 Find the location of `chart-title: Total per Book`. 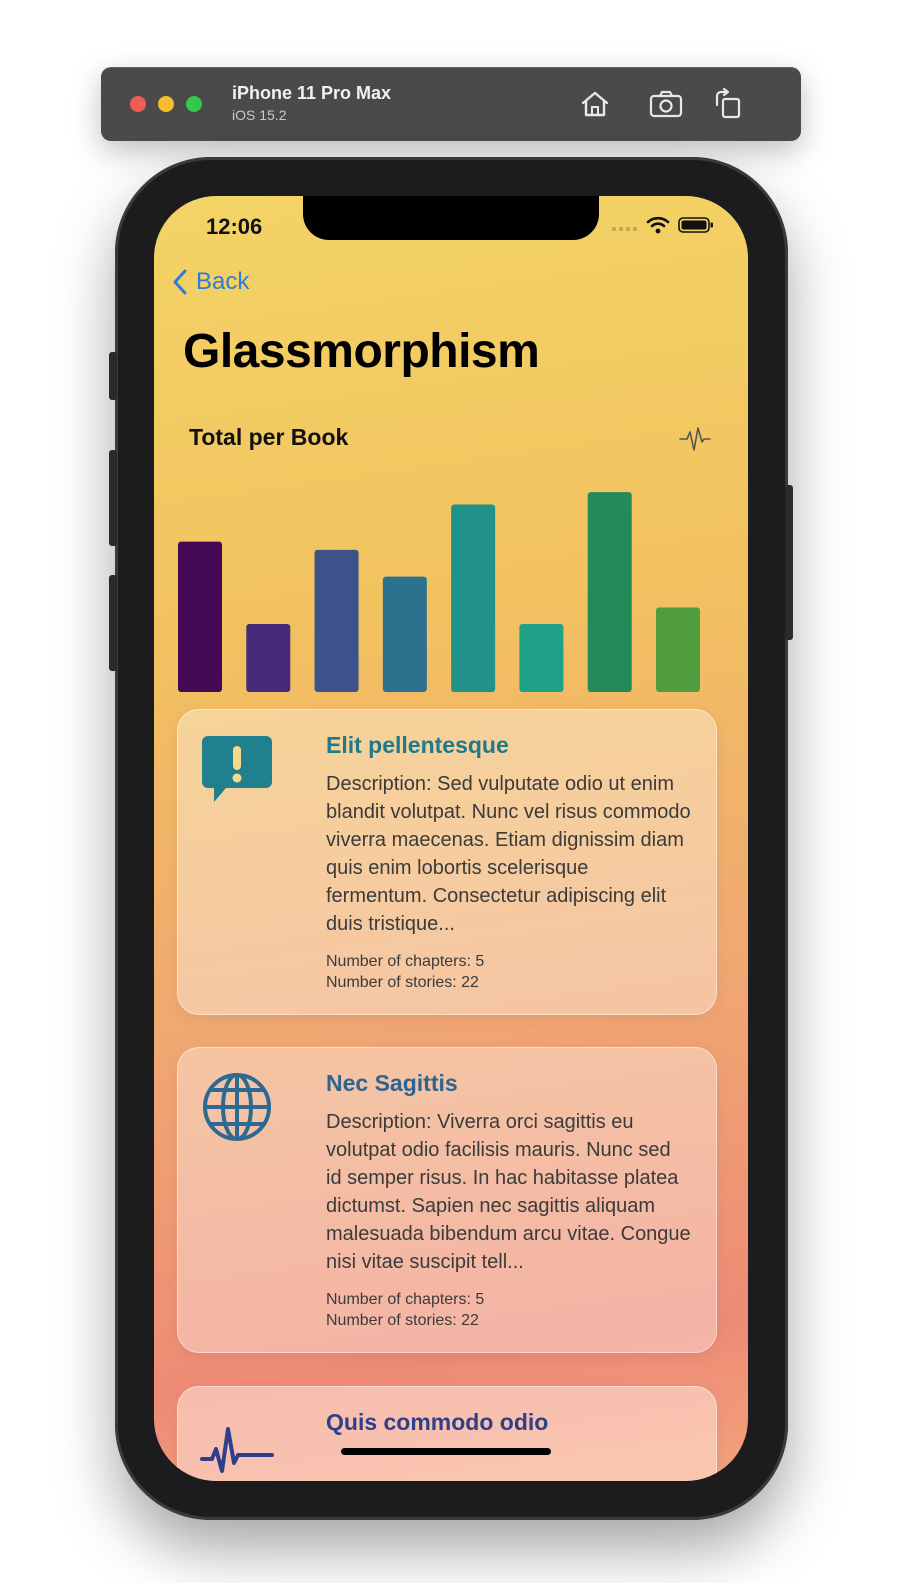

chart-title: Total per Book is located at coordinates (269, 437).